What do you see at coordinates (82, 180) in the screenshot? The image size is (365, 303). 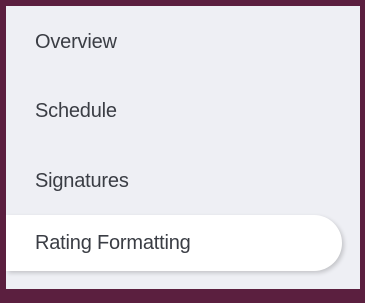 I see `sidebar-item-label: Signatures` at bounding box center [82, 180].